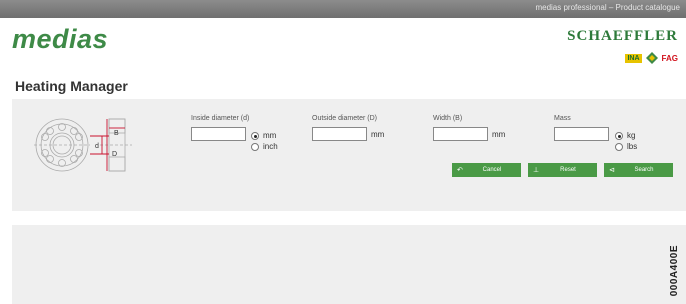 Image resolution: width=686 pixels, height=304 pixels. I want to click on unit-lbs-radio, so click(619, 147).